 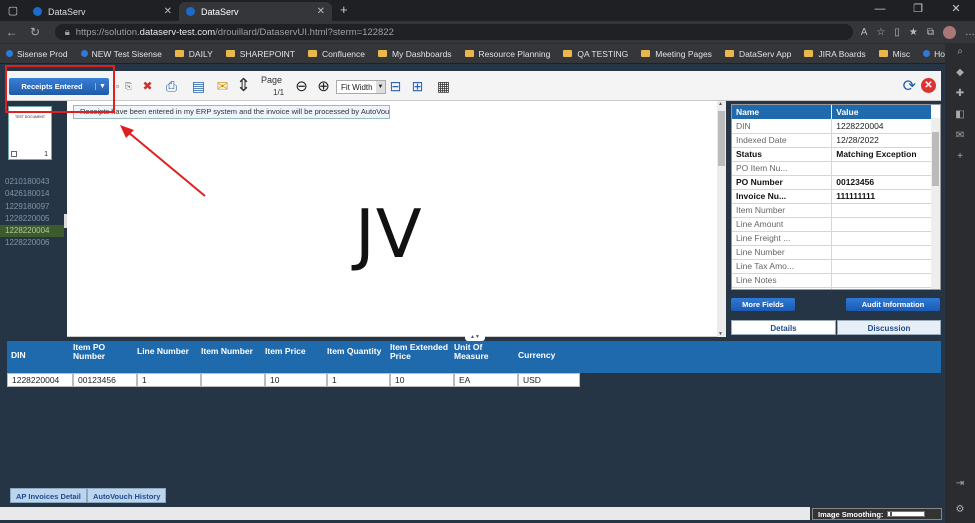 I want to click on new-tab-icon: +, so click(x=344, y=10).